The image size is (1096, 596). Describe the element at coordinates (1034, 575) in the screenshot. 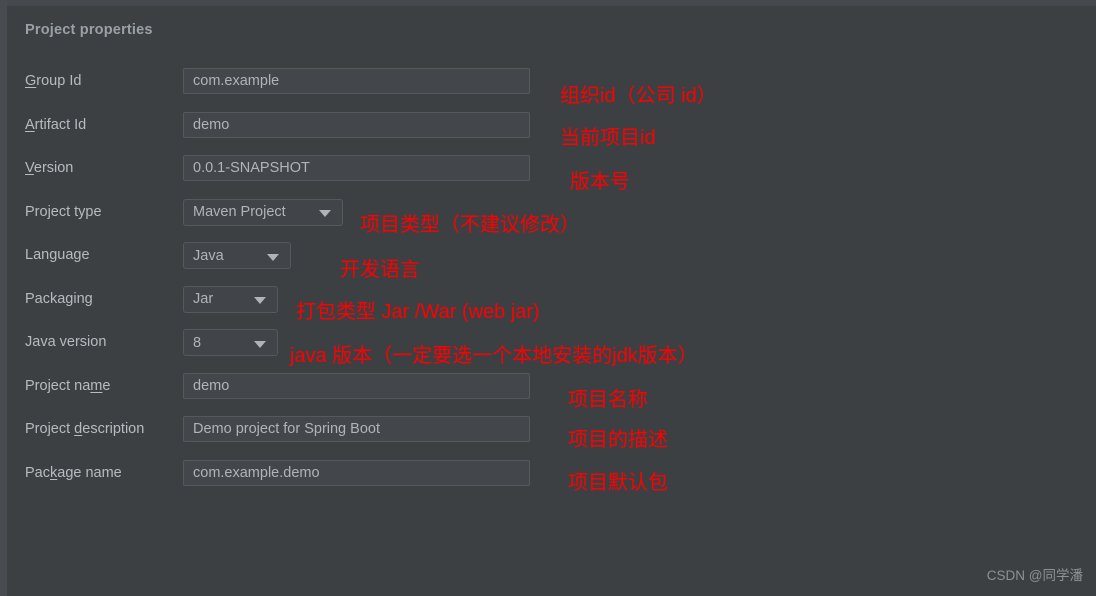

I see `csdn-watermark: CSDN @同学潘` at that location.